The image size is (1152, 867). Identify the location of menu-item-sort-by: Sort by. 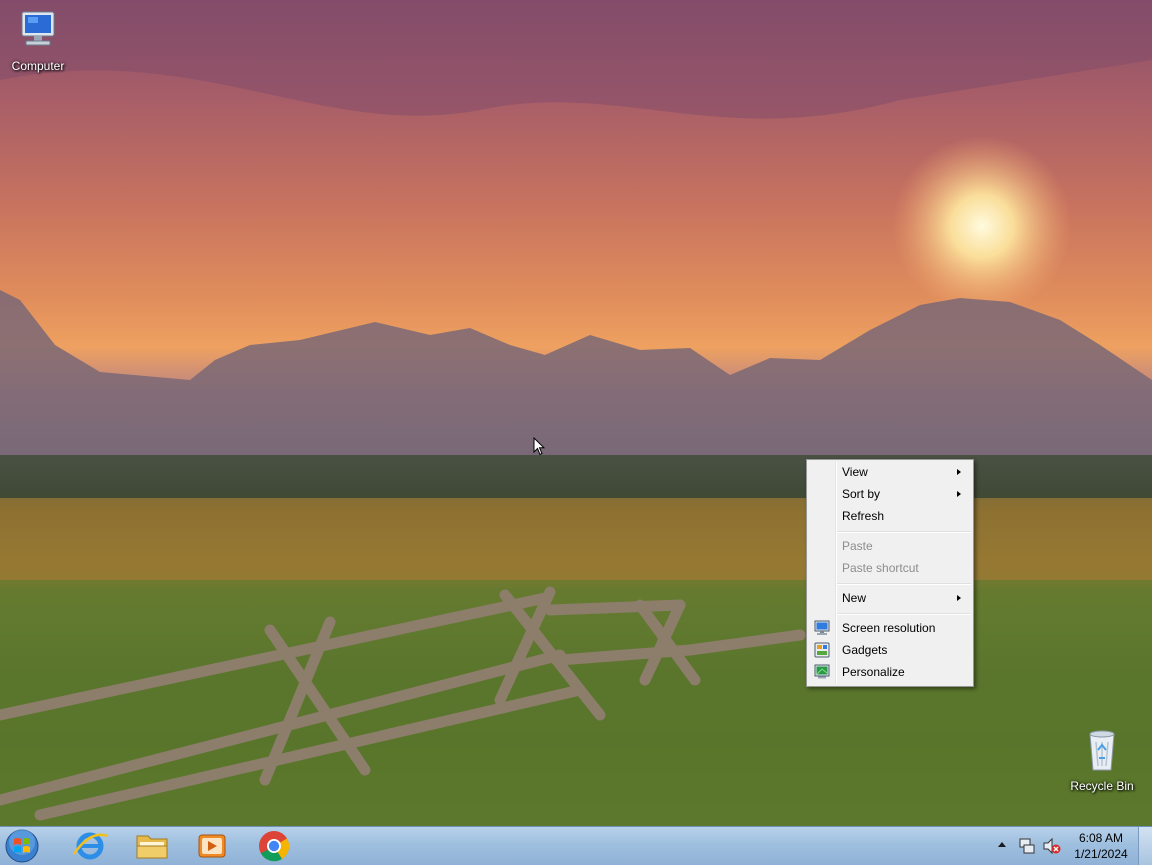
(889, 494).